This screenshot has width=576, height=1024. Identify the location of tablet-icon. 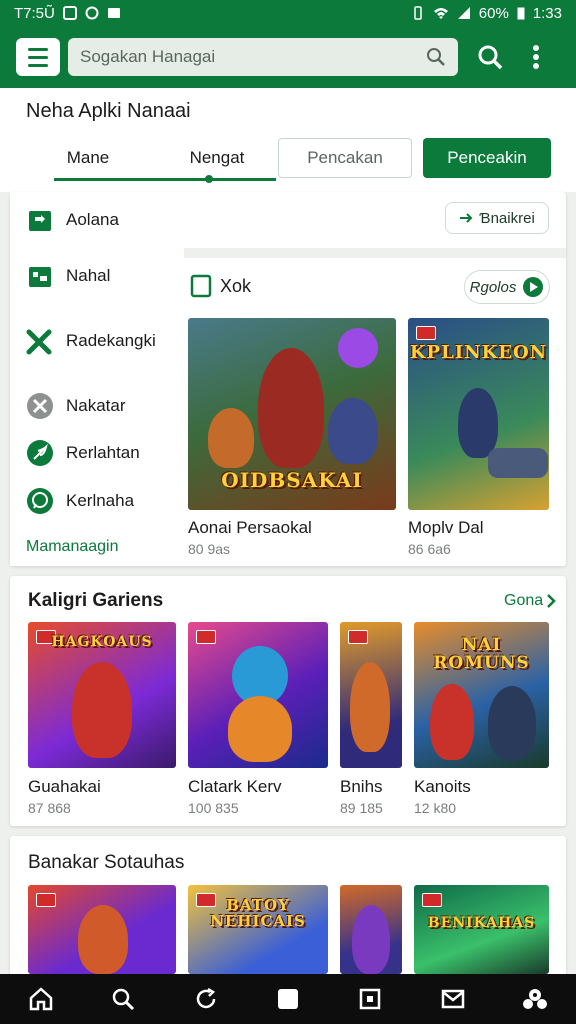
(201, 286).